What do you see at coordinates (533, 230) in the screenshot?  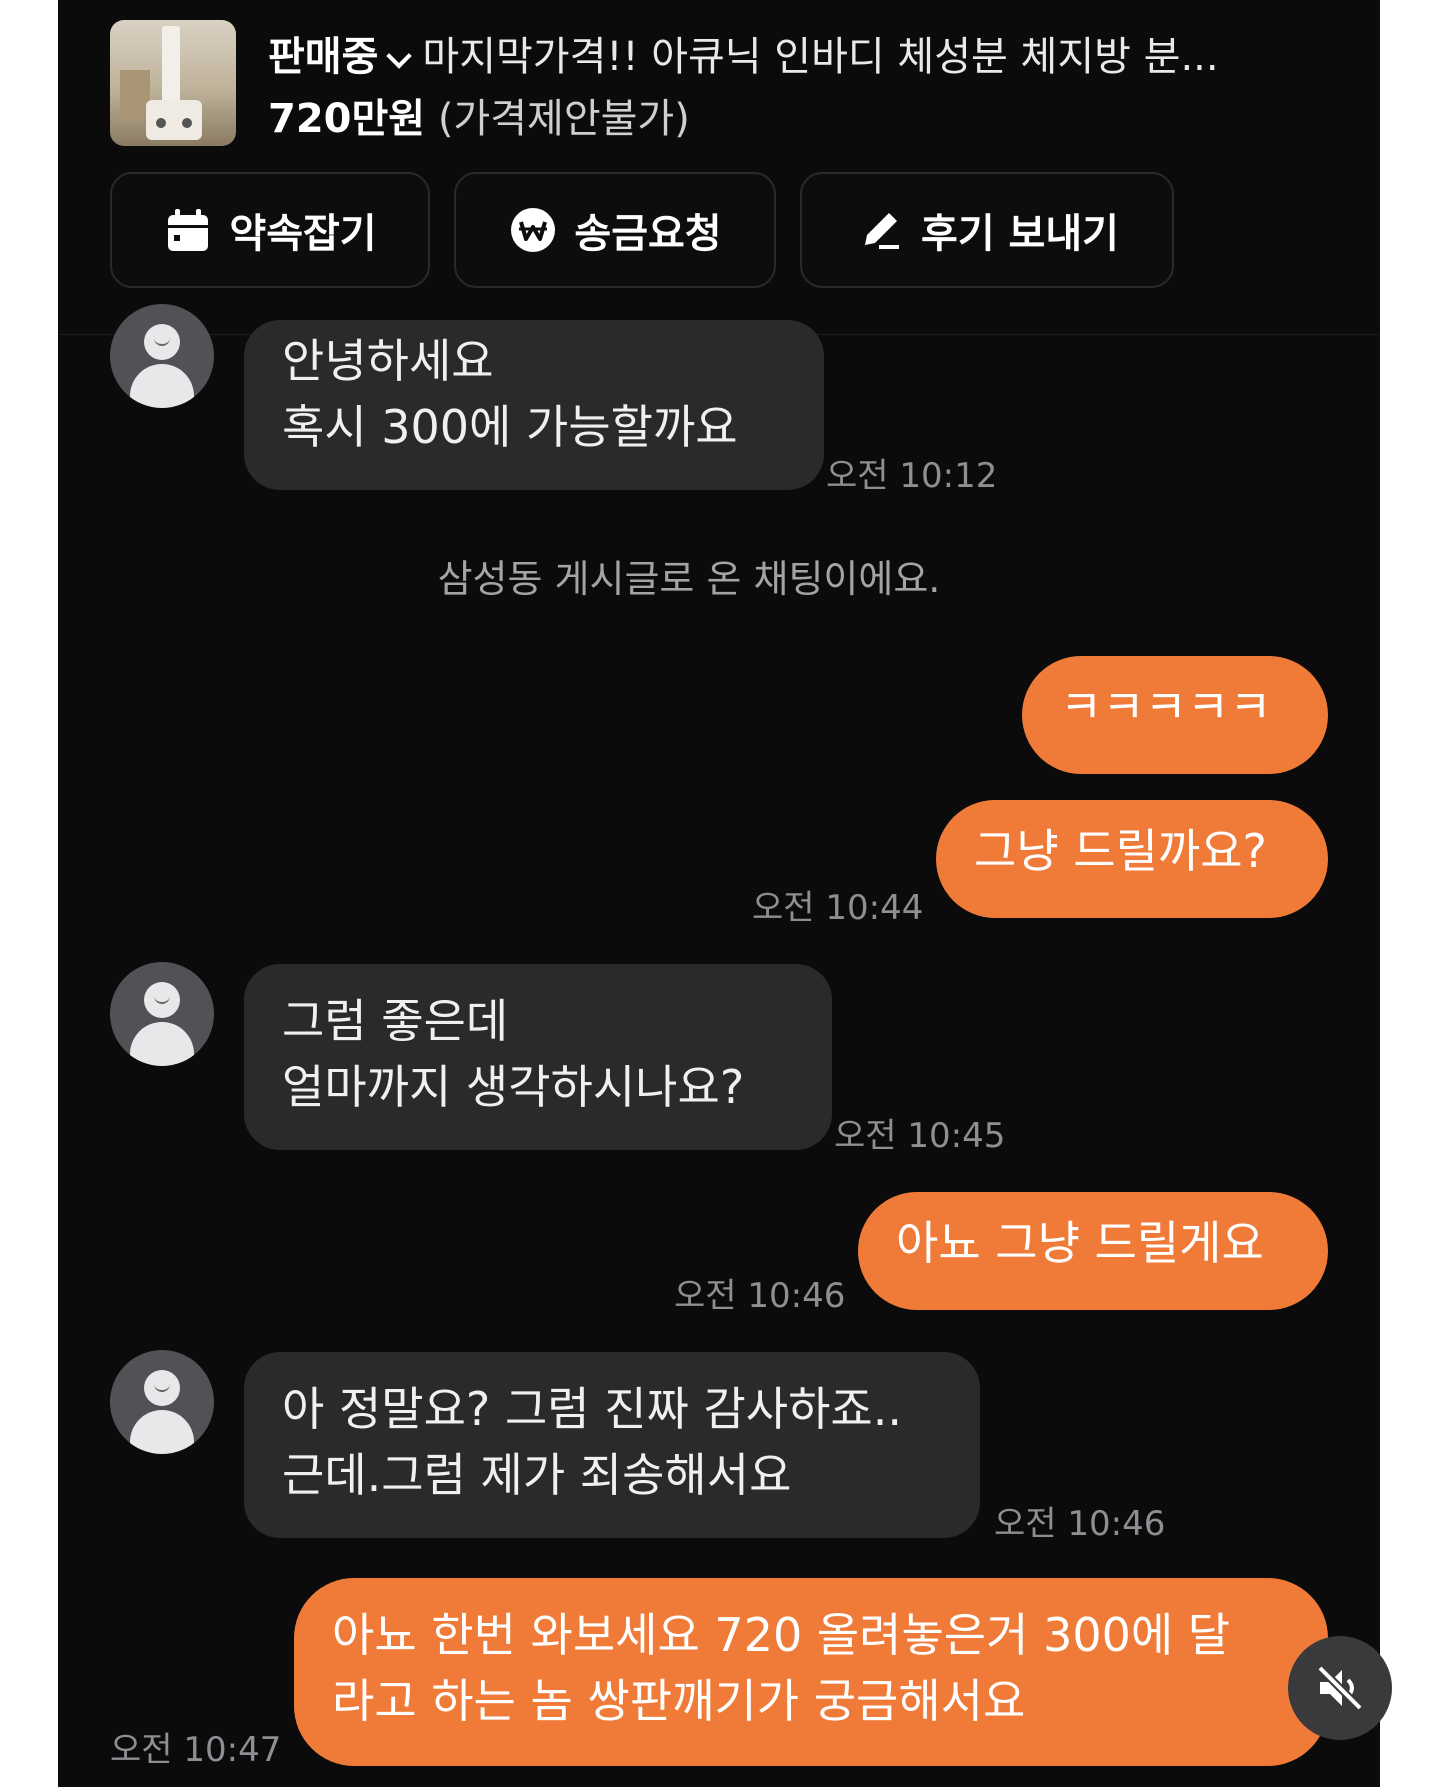 I see `won-coin-icon` at bounding box center [533, 230].